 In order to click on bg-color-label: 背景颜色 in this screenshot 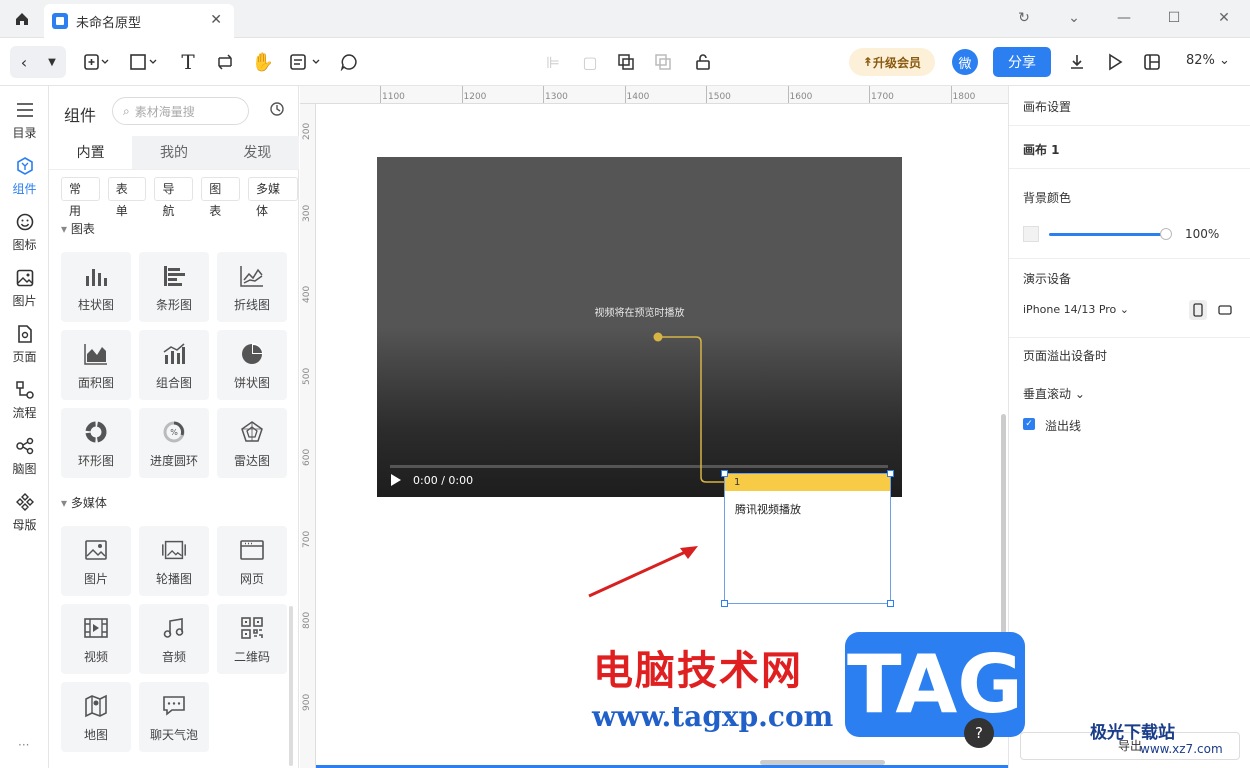, I will do `click(1047, 198)`.